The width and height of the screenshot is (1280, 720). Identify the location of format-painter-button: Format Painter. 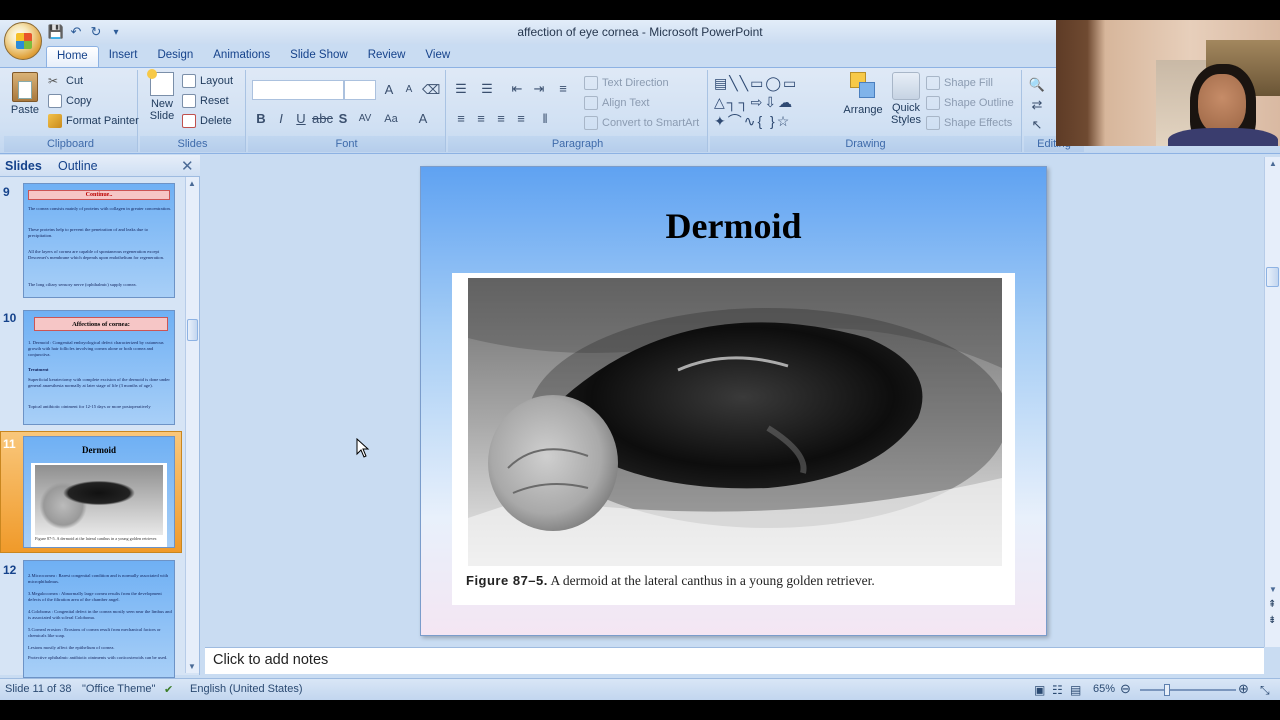
(93, 121).